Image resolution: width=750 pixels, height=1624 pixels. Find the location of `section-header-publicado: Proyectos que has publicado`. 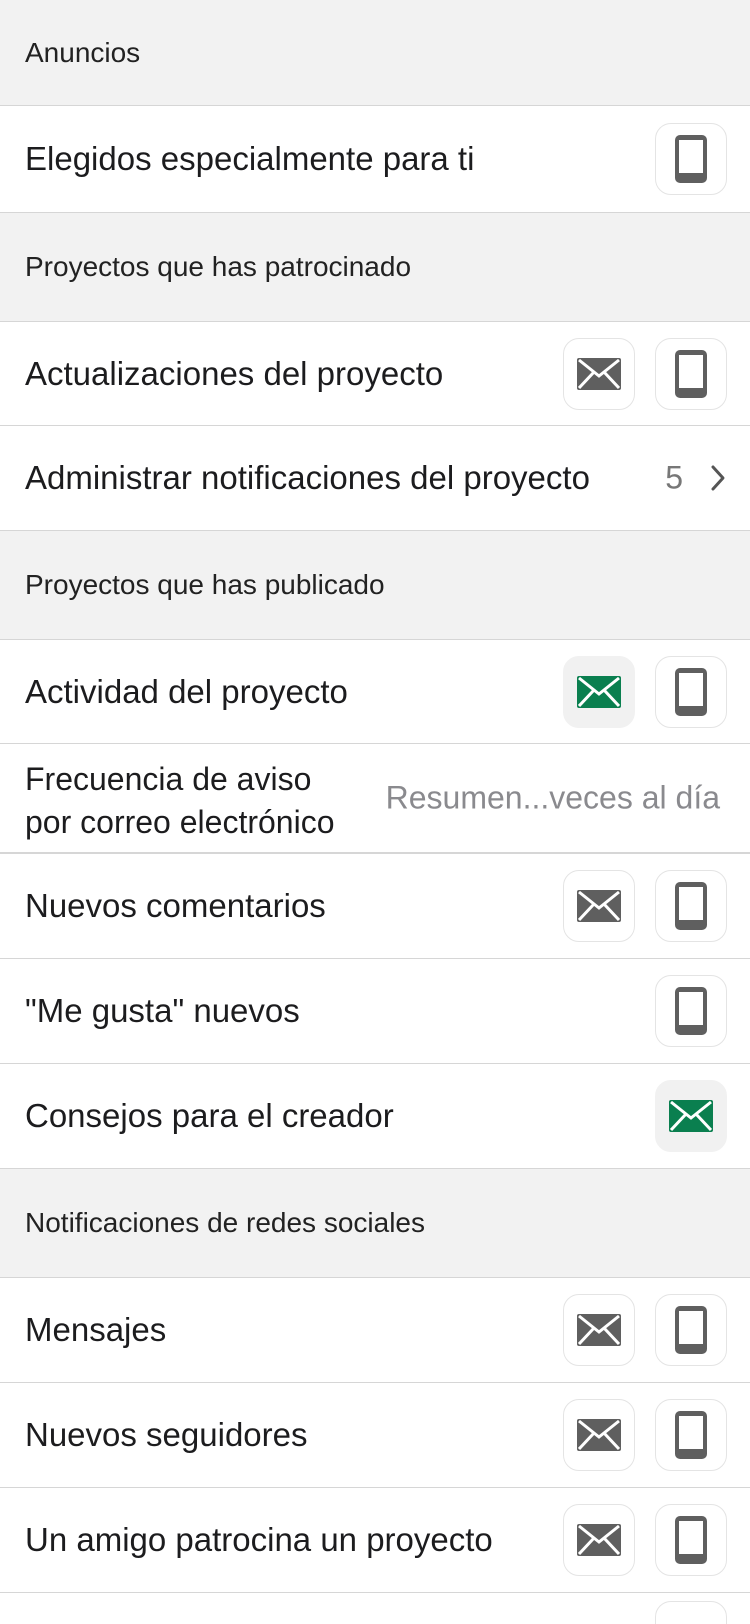

section-header-publicado: Proyectos que has publicado is located at coordinates (375, 585).